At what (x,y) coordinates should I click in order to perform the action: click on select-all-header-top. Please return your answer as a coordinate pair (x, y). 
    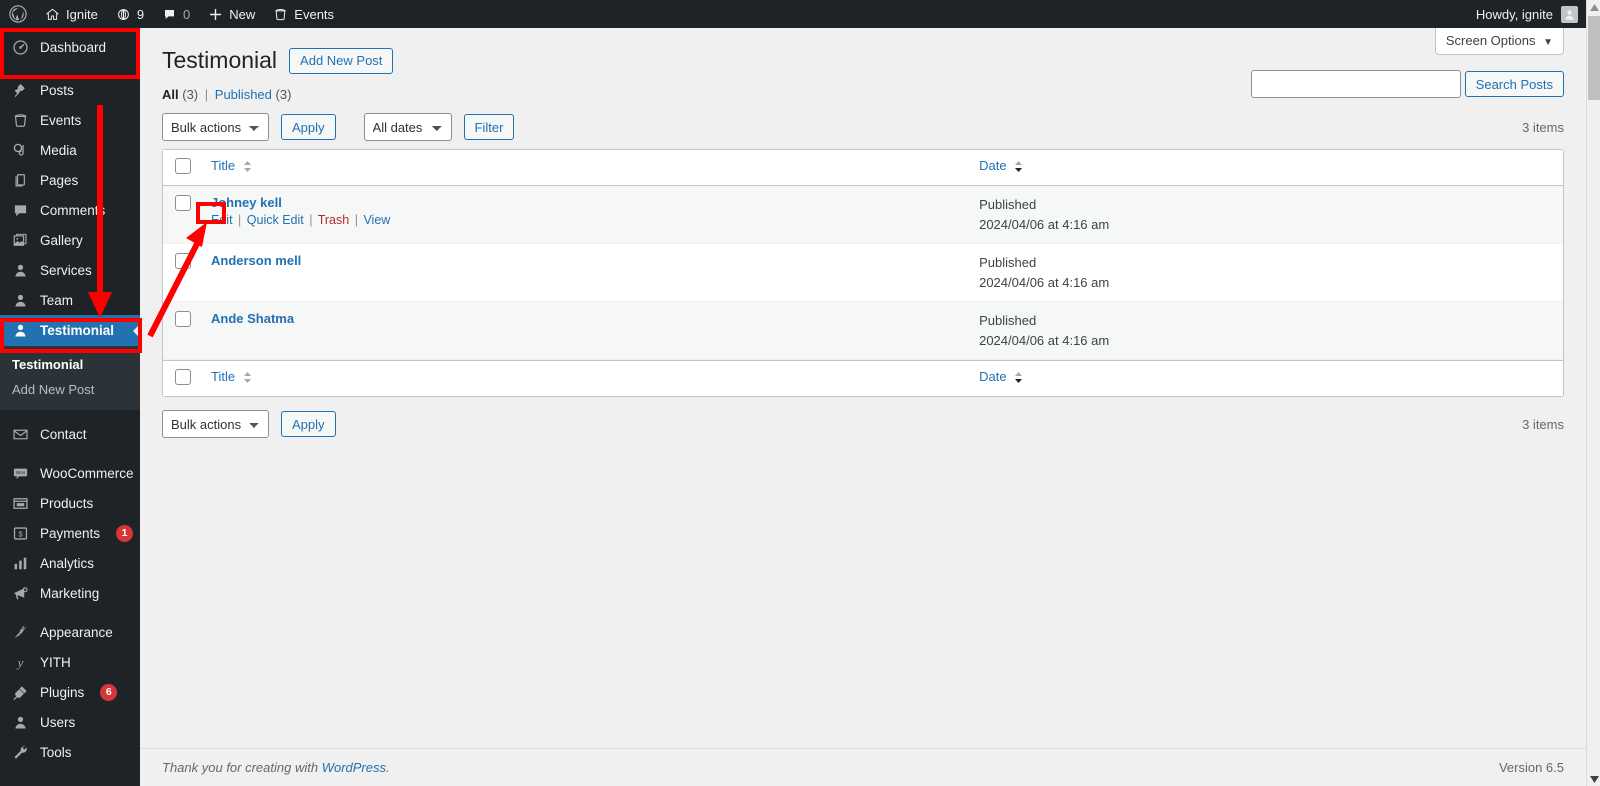
    Looking at the image, I should click on (182, 168).